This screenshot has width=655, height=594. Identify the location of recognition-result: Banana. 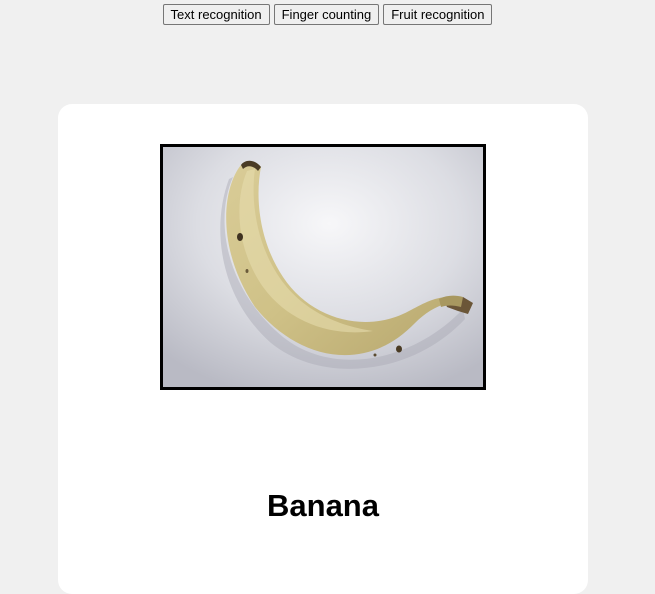
(323, 505).